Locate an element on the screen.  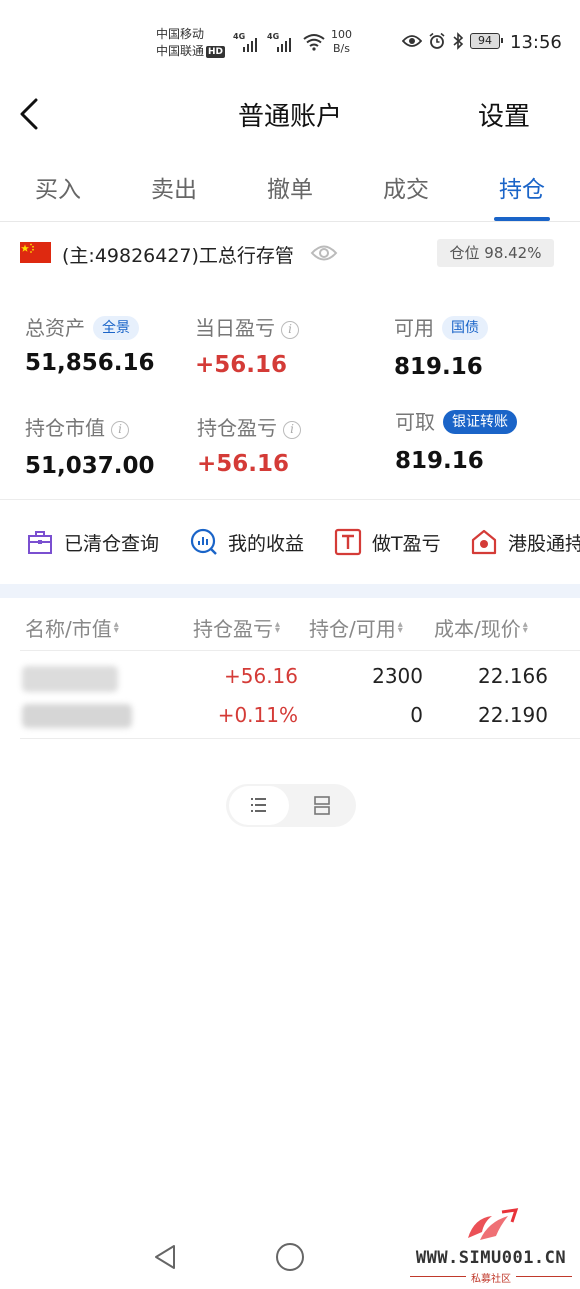
col-position-pl-label: 持仓盈亏 is located at coordinates (233, 629).